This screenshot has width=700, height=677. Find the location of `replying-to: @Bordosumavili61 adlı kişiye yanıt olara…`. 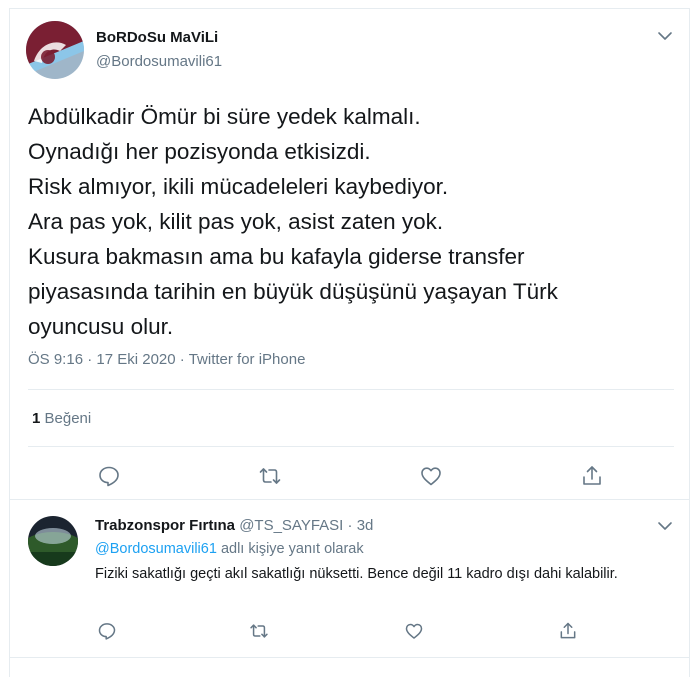

replying-to: @Bordosumavili61 adlı kişiye yanıt olara… is located at coordinates (229, 549).